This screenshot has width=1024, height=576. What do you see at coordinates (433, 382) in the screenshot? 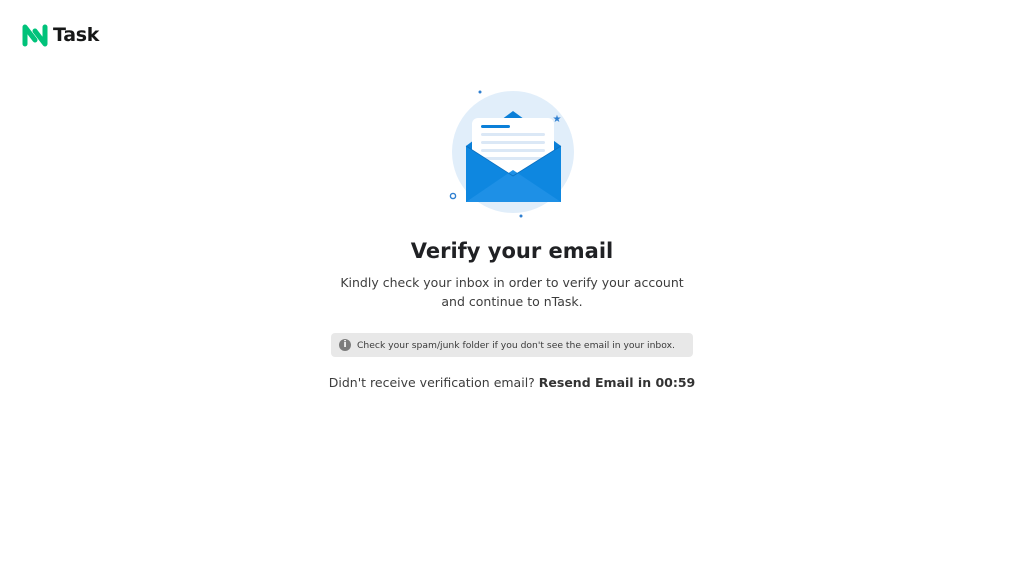
I see `resend-prompt: Didn't receive verification email?` at bounding box center [433, 382].